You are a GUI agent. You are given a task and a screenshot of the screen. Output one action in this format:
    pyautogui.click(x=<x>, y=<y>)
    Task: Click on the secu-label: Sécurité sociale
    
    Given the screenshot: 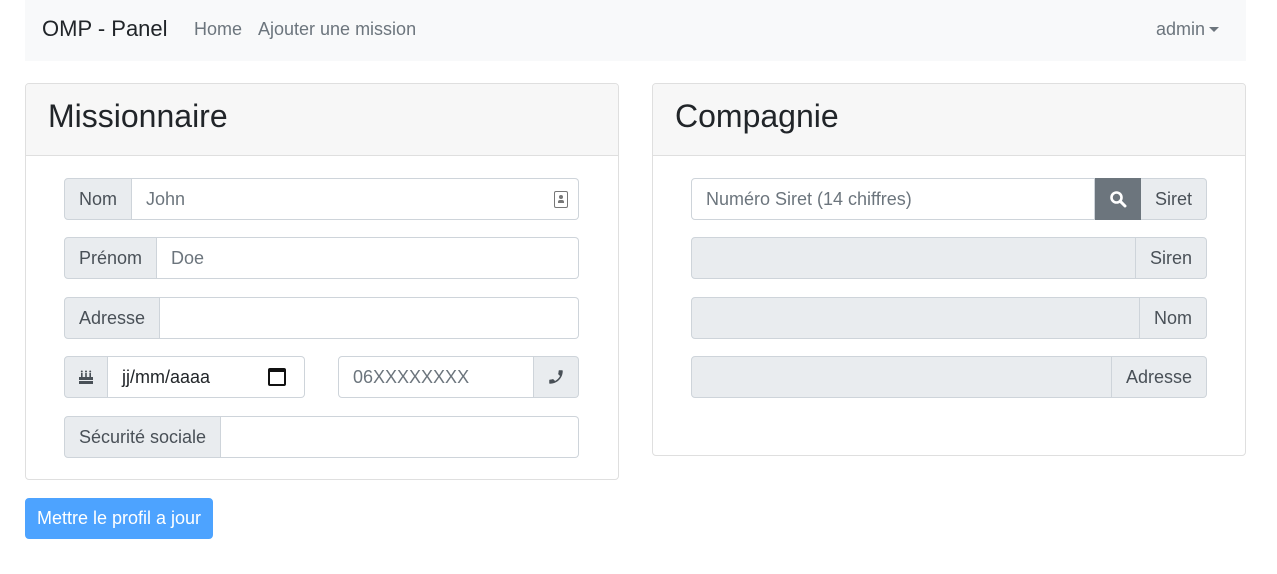 What is the action you would take?
    pyautogui.click(x=143, y=437)
    